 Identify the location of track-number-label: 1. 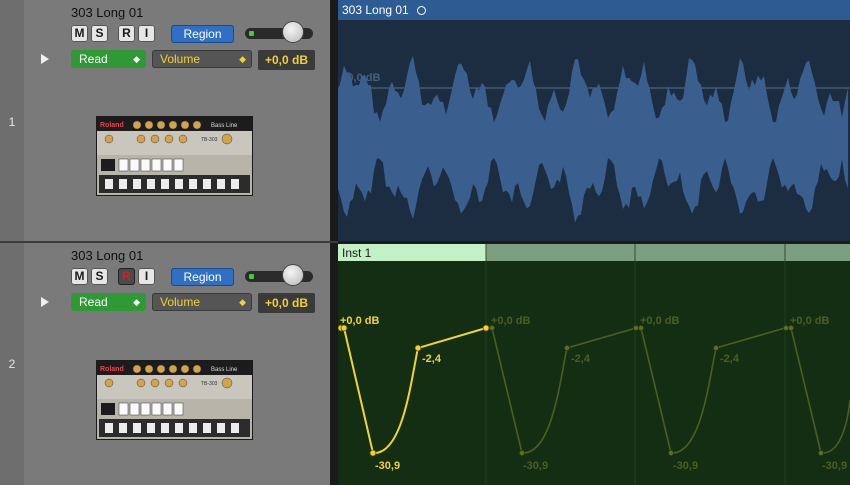
(12, 121).